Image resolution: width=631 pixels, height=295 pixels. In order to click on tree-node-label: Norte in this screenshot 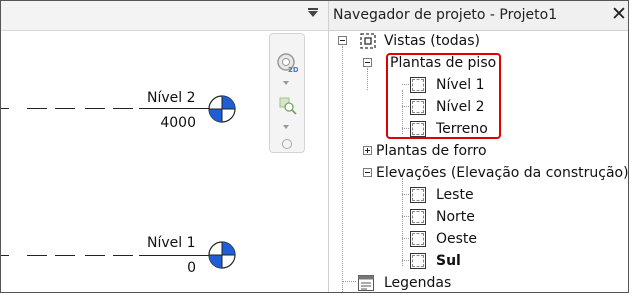, I will do `click(455, 217)`.